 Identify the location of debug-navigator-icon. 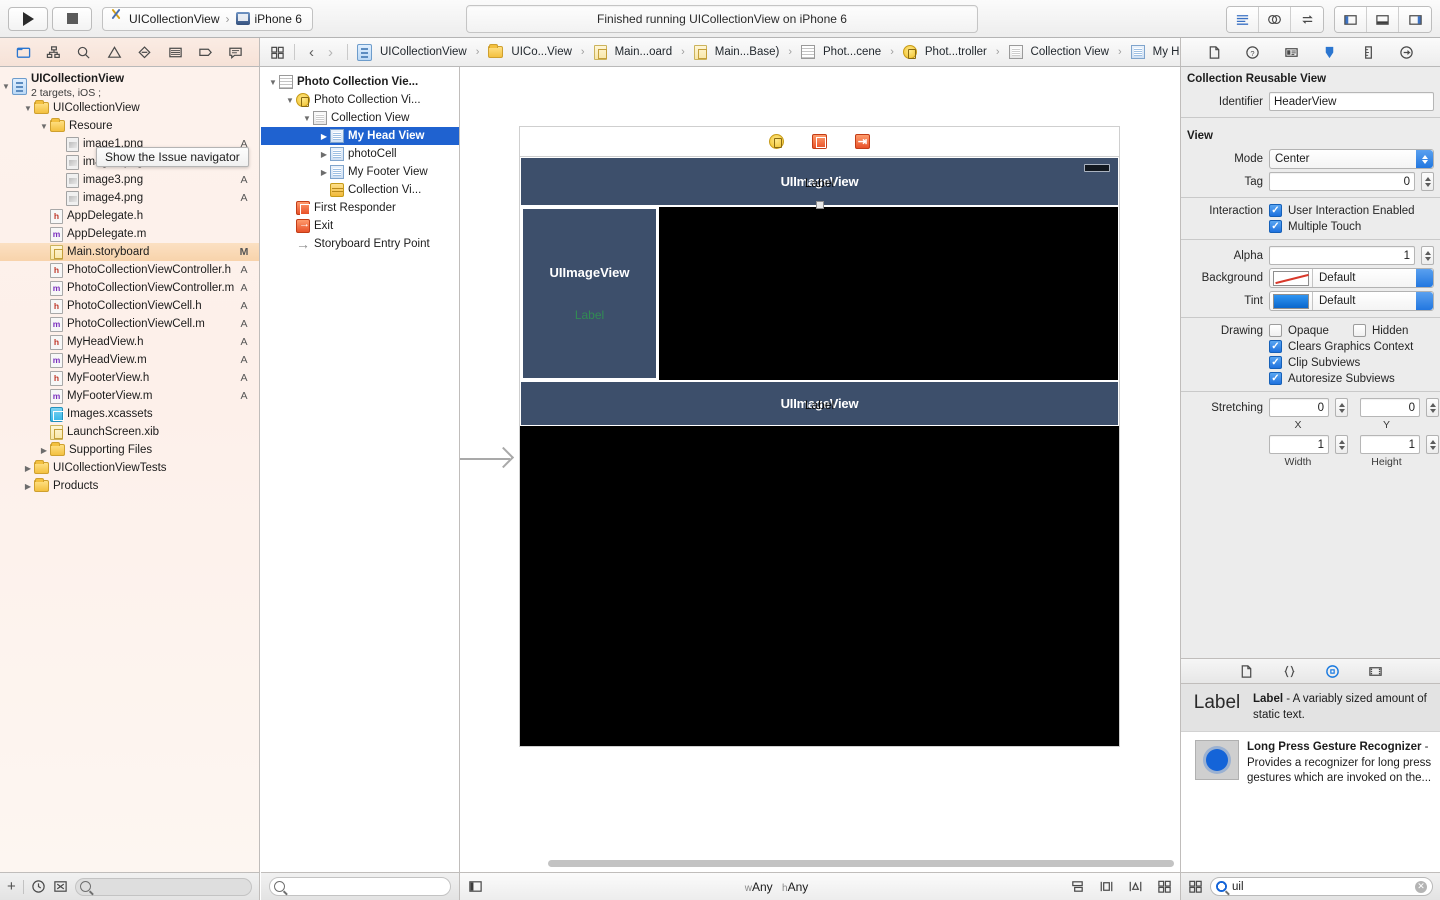
(175, 52).